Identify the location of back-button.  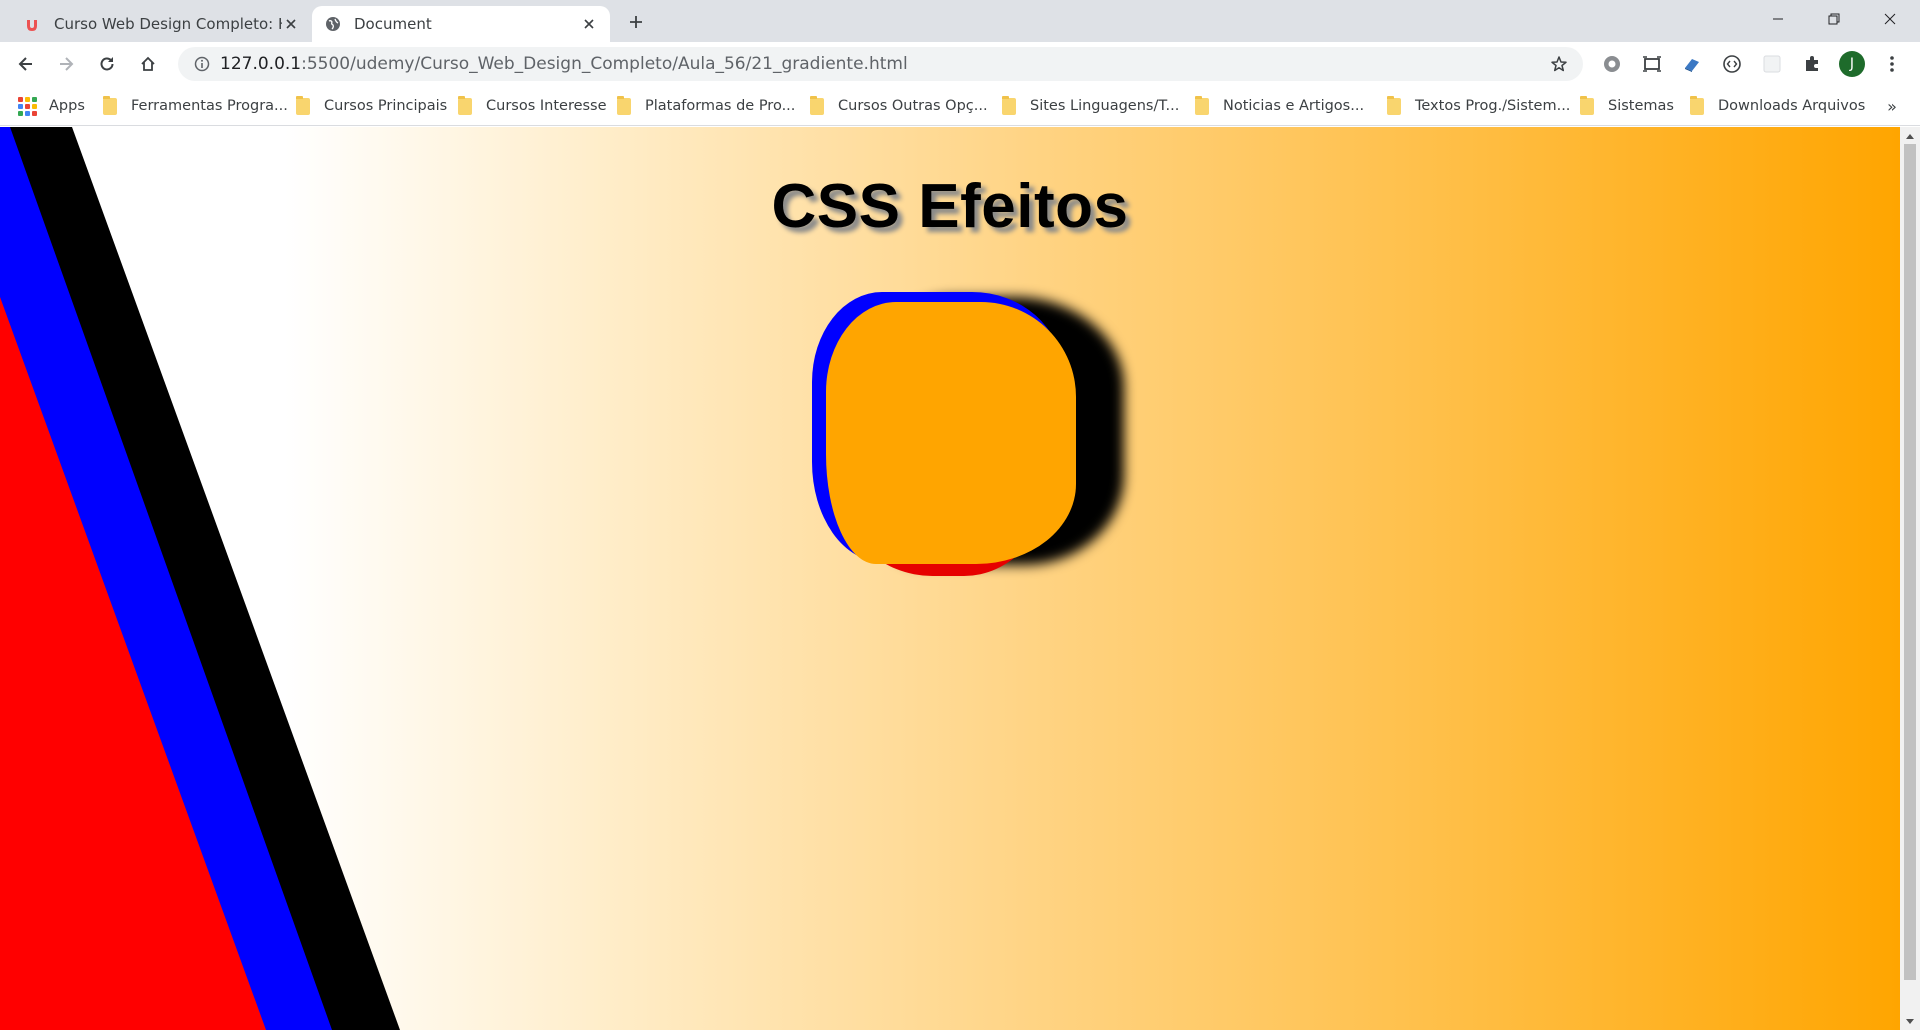
(26, 64).